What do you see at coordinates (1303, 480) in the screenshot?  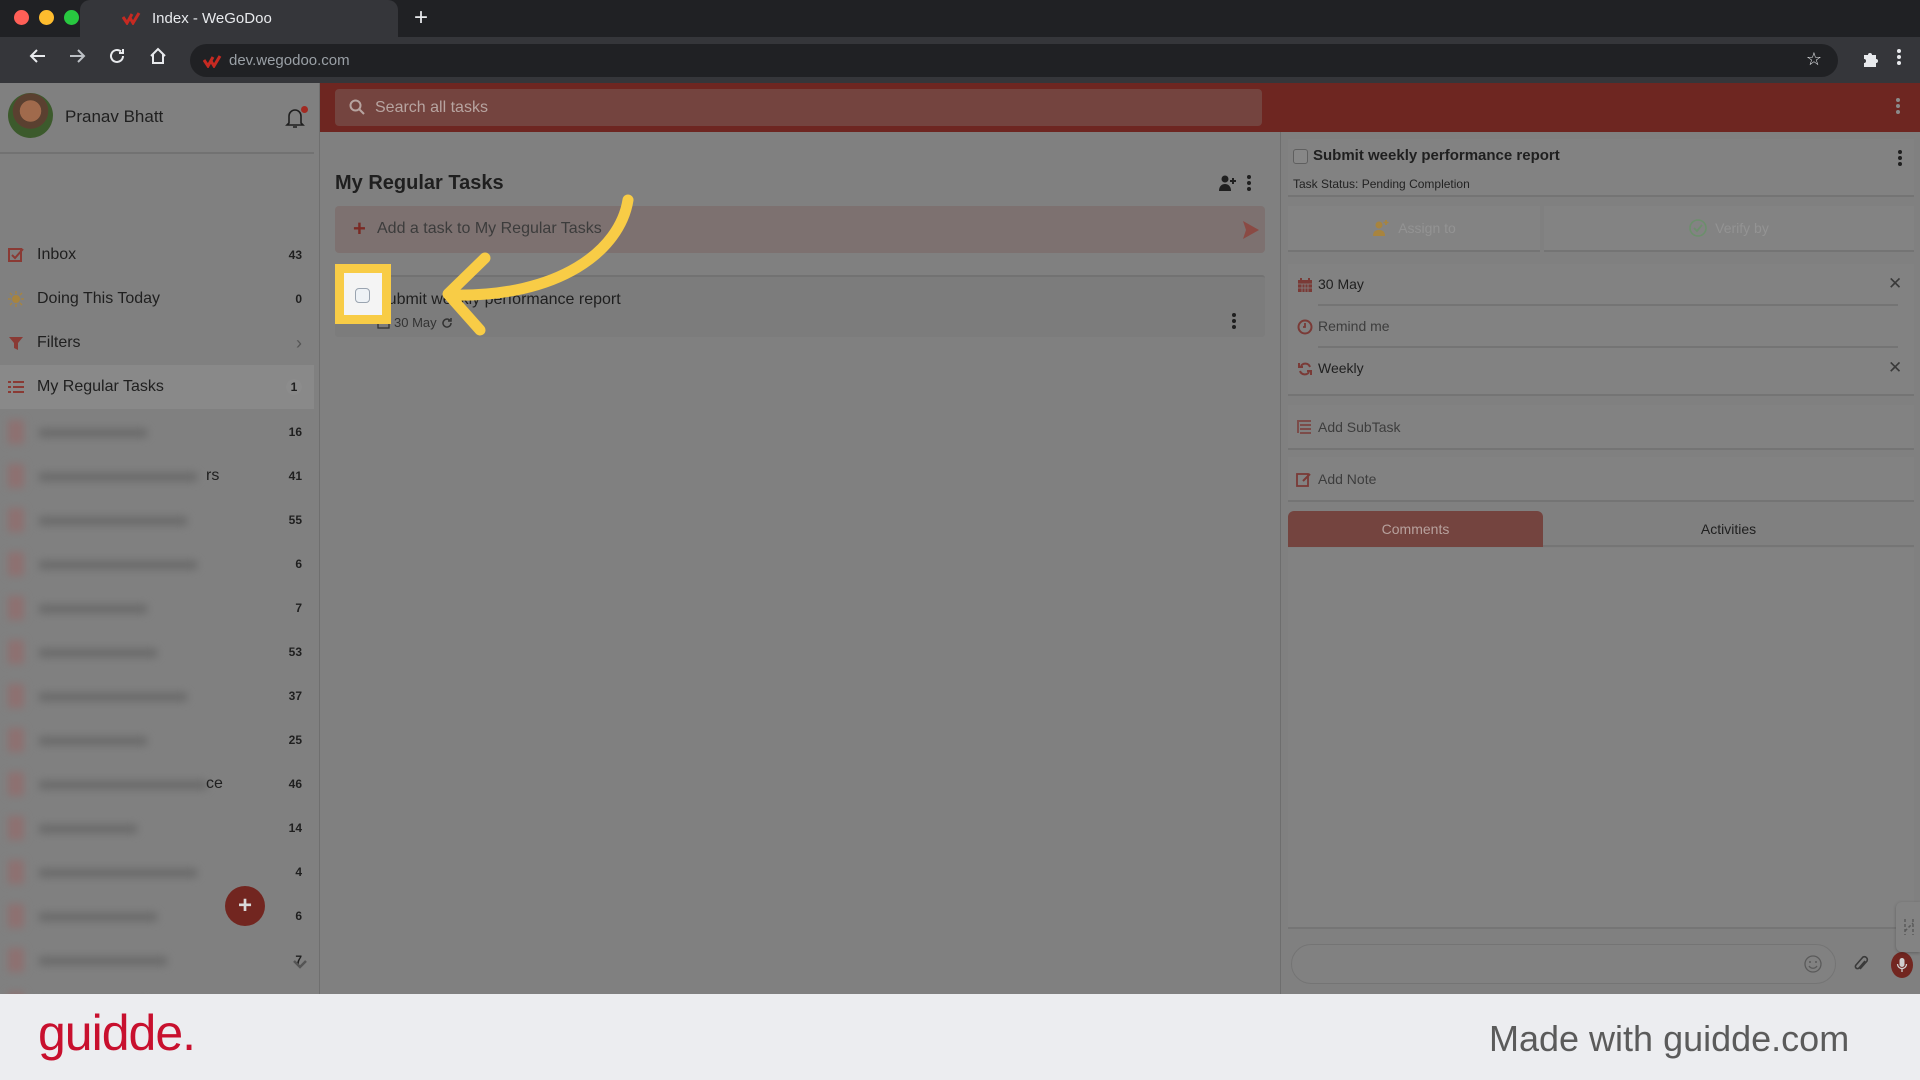 I see `edit-note-icon` at bounding box center [1303, 480].